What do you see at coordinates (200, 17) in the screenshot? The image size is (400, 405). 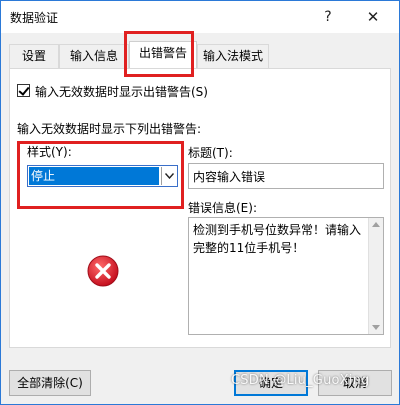 I see `title-bar: 数据验证 ? ✕` at bounding box center [200, 17].